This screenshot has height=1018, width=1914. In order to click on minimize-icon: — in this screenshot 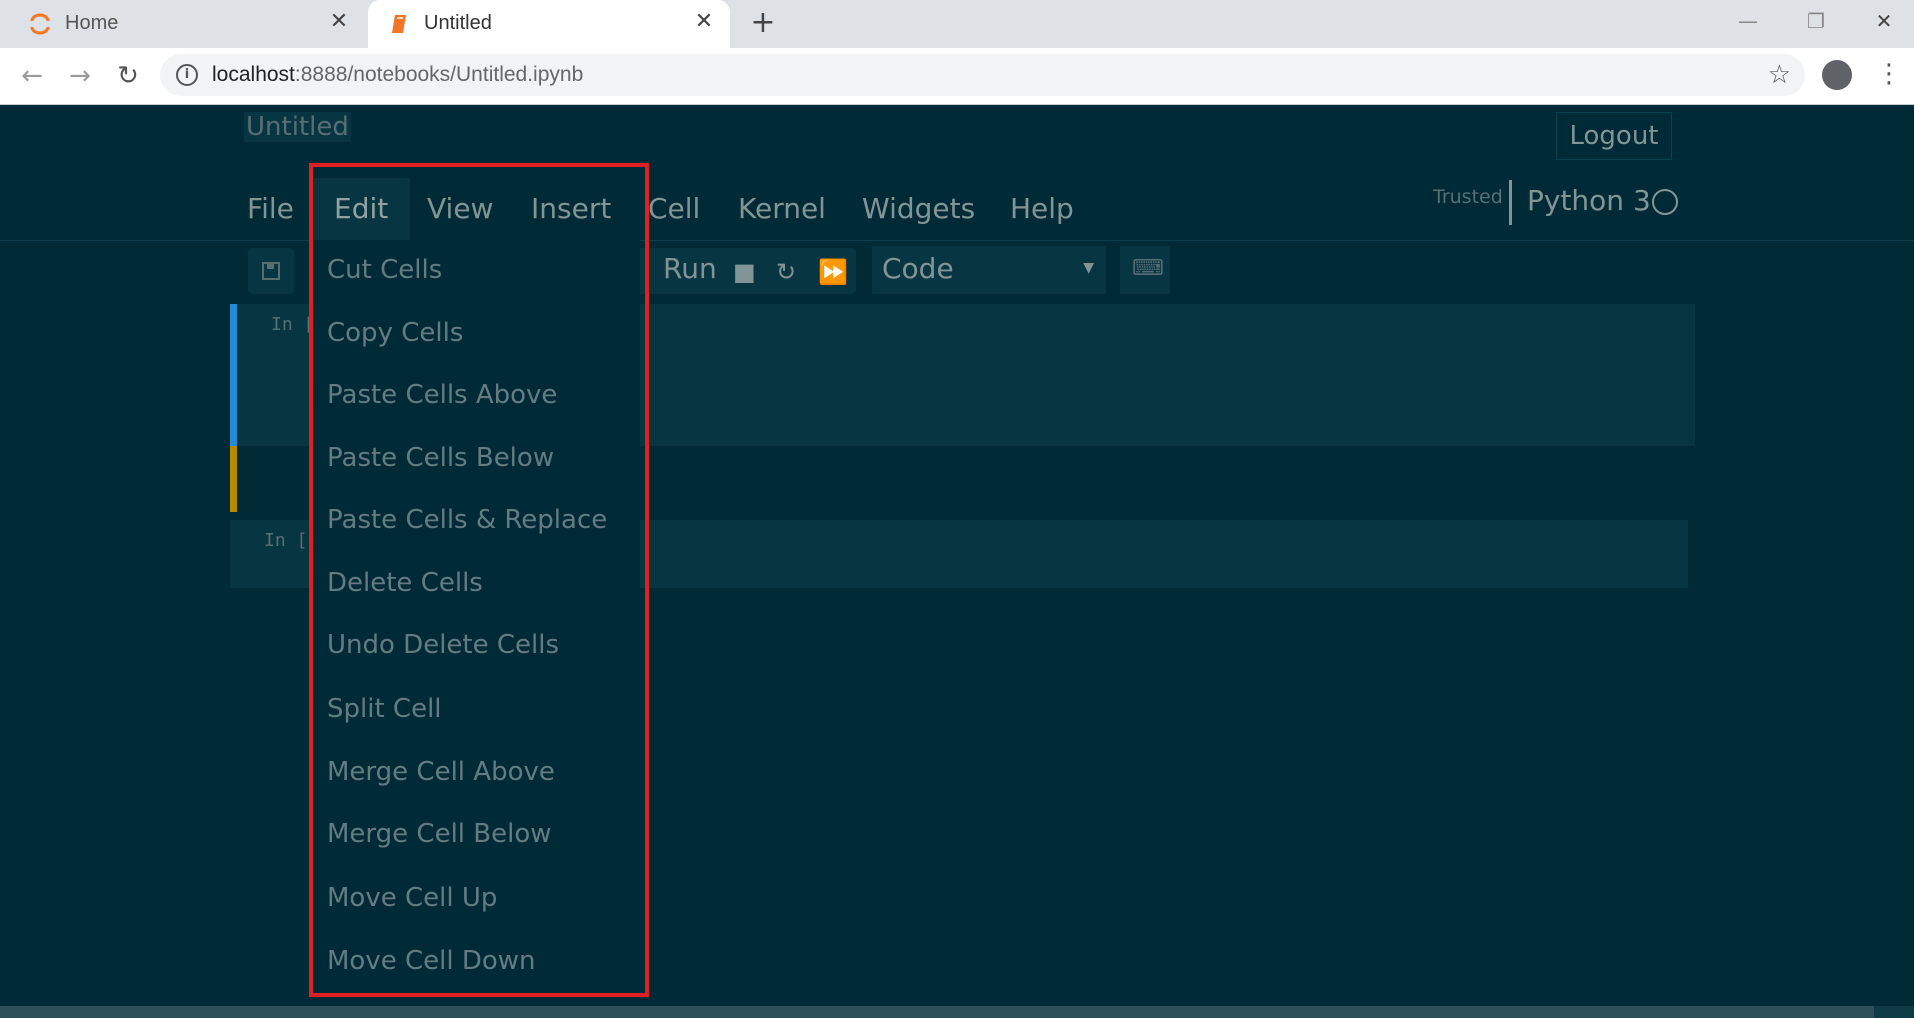, I will do `click(1748, 21)`.